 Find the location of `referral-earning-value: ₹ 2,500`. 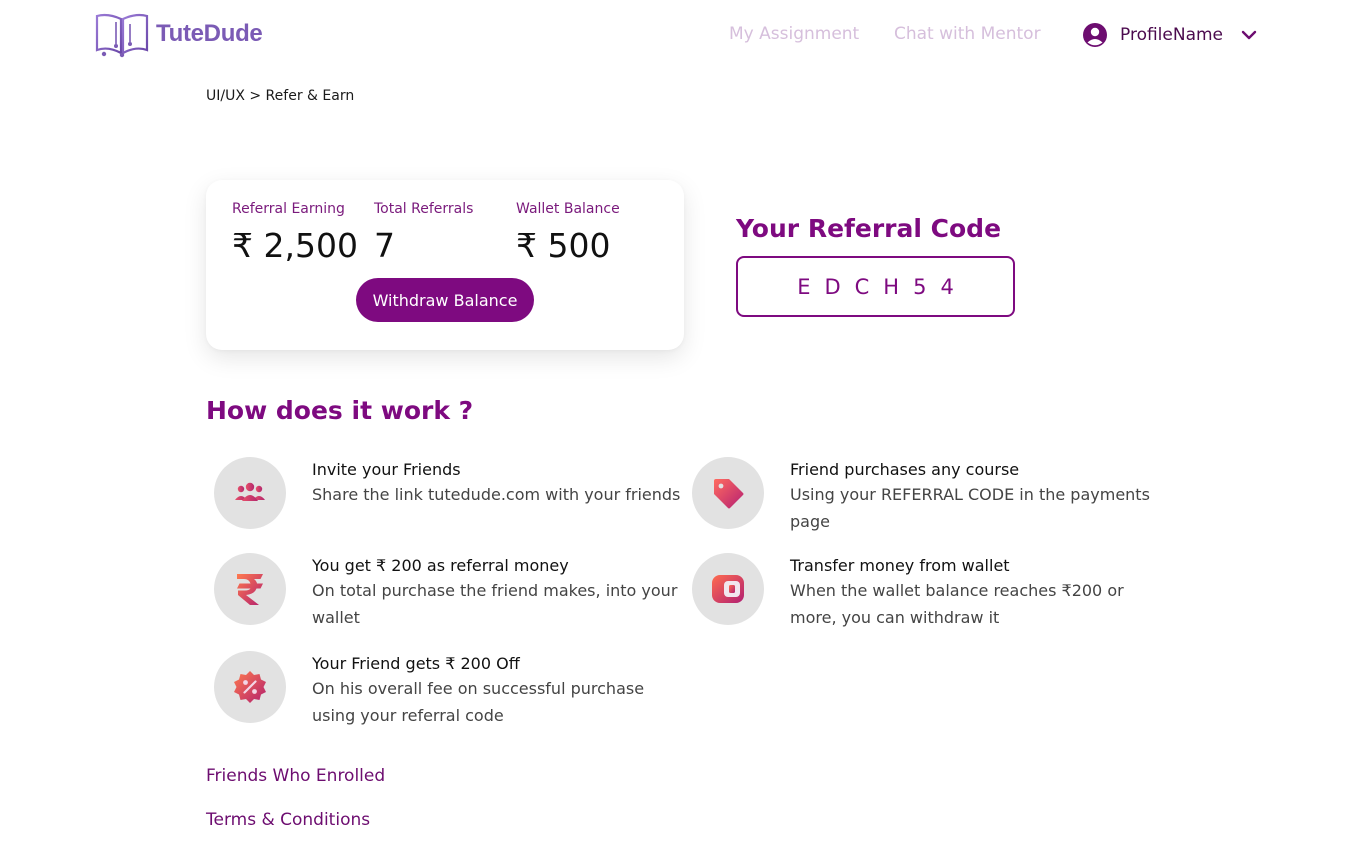

referral-earning-value: ₹ 2,500 is located at coordinates (295, 245).